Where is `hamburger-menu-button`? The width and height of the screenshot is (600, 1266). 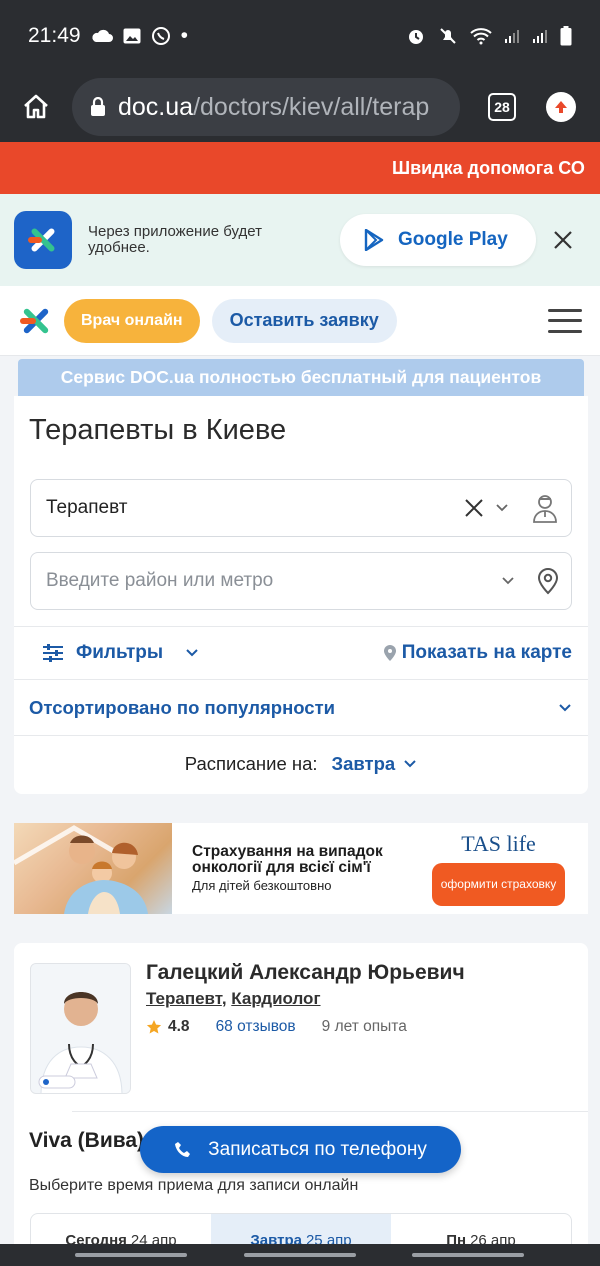 hamburger-menu-button is located at coordinates (565, 320).